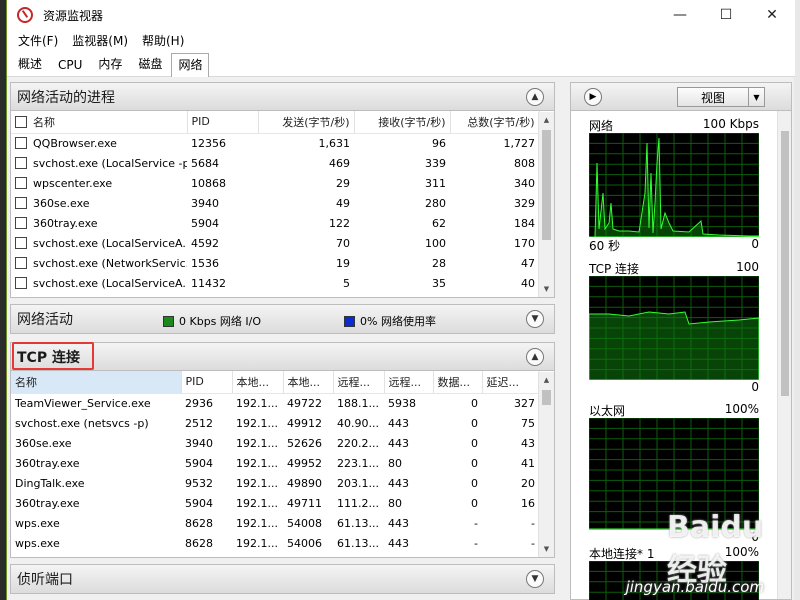 This screenshot has height=600, width=800. What do you see at coordinates (593, 97) in the screenshot?
I see `chevron-right-icon: ▶` at bounding box center [593, 97].